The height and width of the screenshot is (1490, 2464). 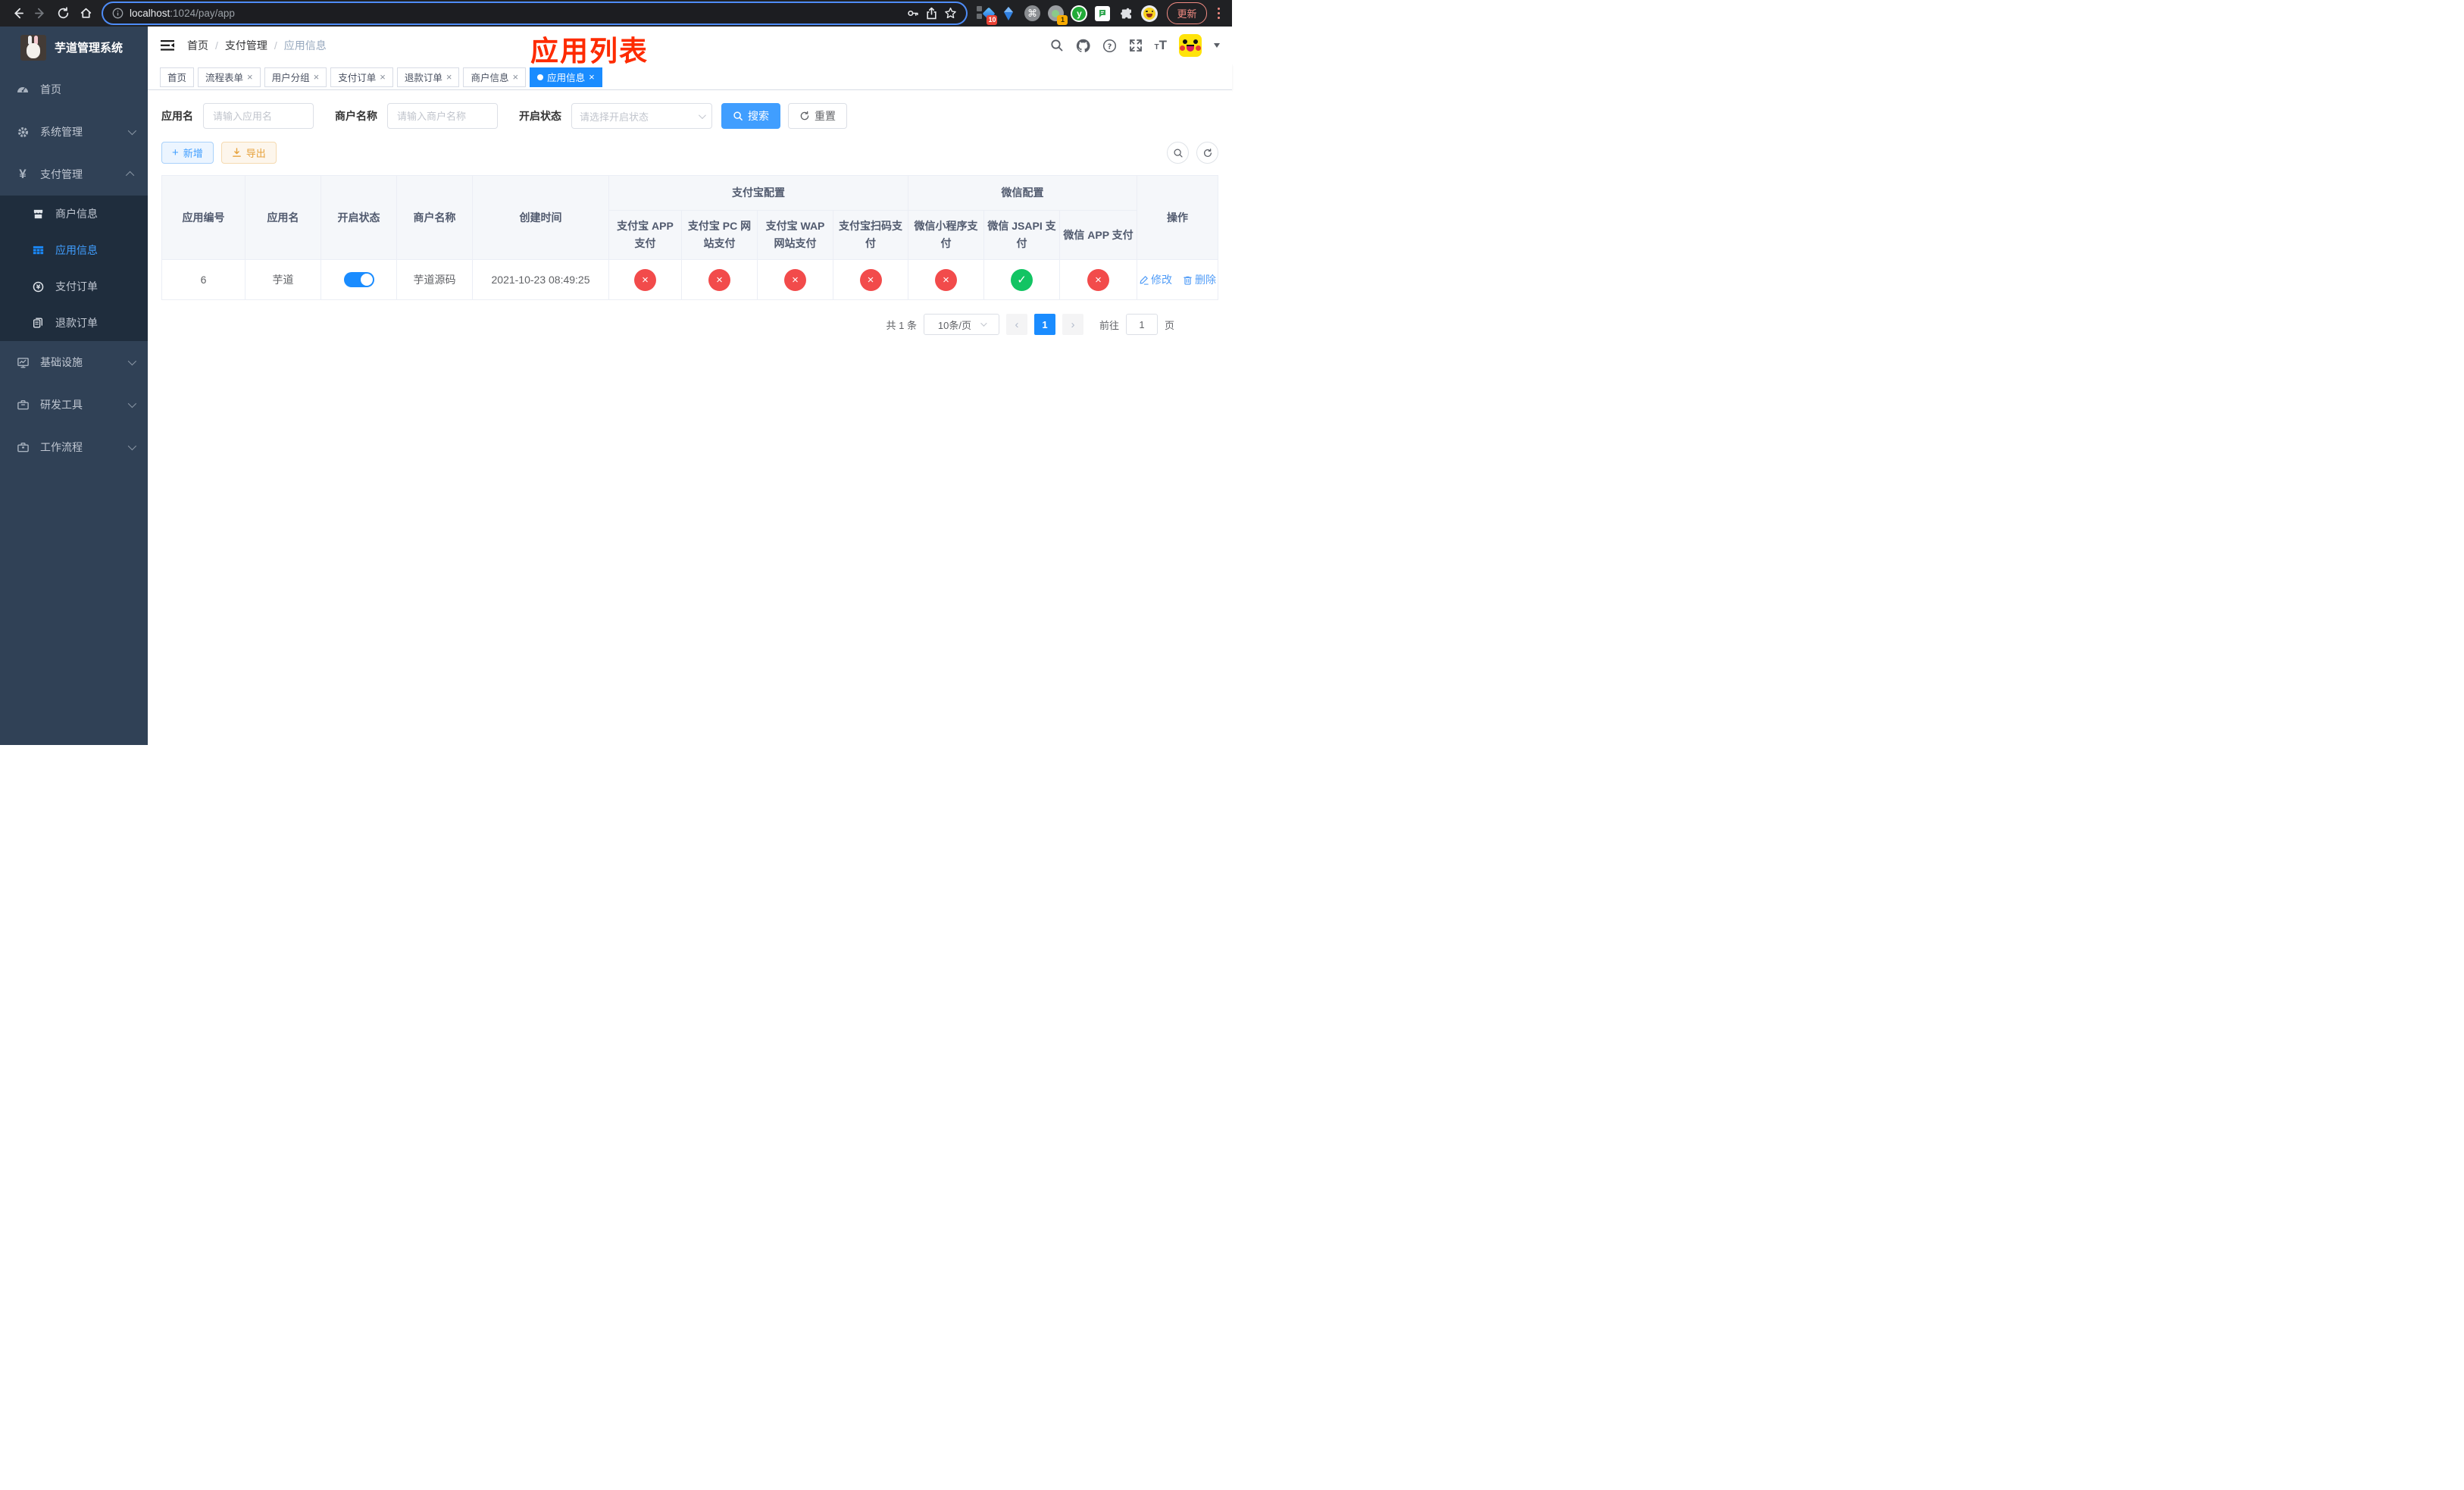 I want to click on sidebar-item-label: 工作流程, so click(x=61, y=447).